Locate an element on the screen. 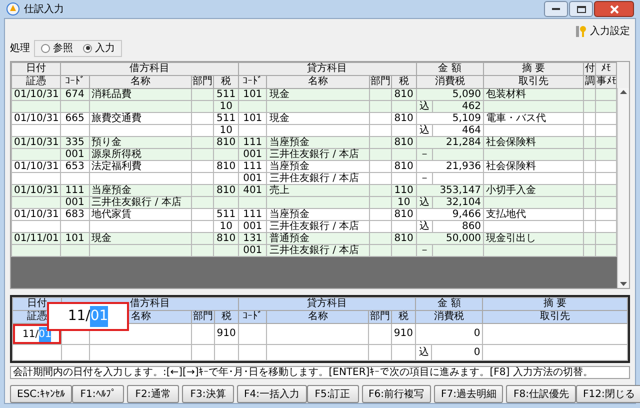  function-key-button: F4:一括入力 is located at coordinates (272, 394).